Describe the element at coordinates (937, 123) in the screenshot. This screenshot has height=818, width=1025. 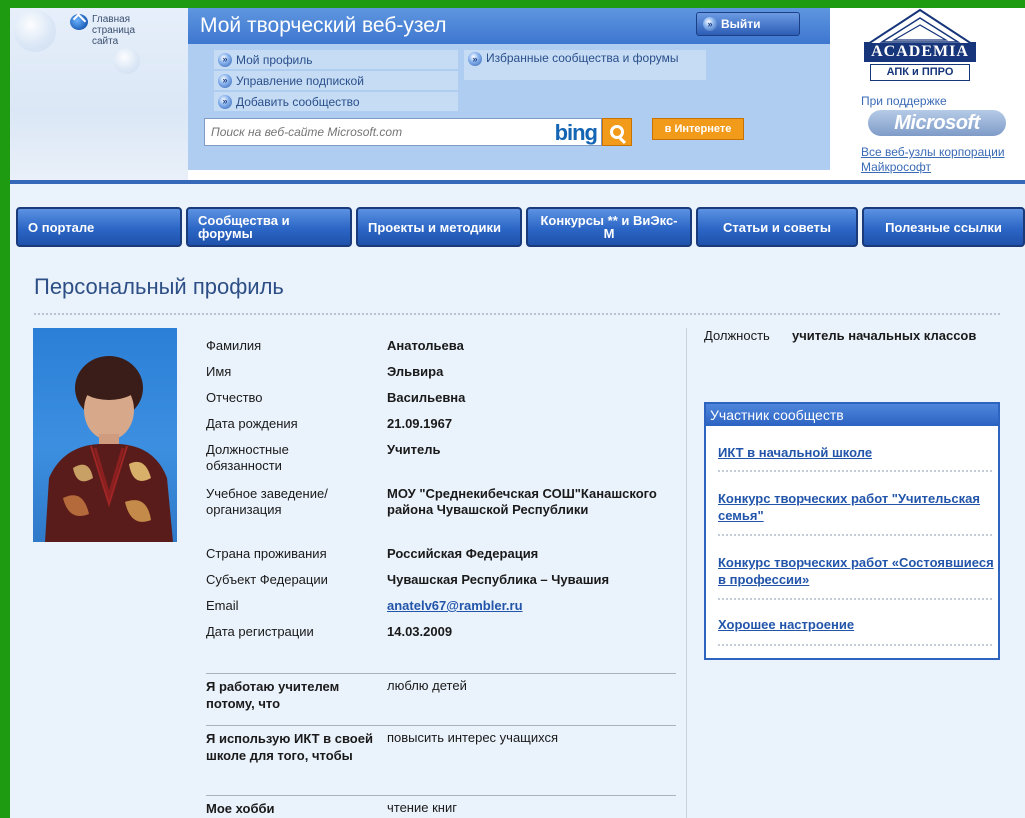
I see `microsoft-logo: Microsoft` at that location.